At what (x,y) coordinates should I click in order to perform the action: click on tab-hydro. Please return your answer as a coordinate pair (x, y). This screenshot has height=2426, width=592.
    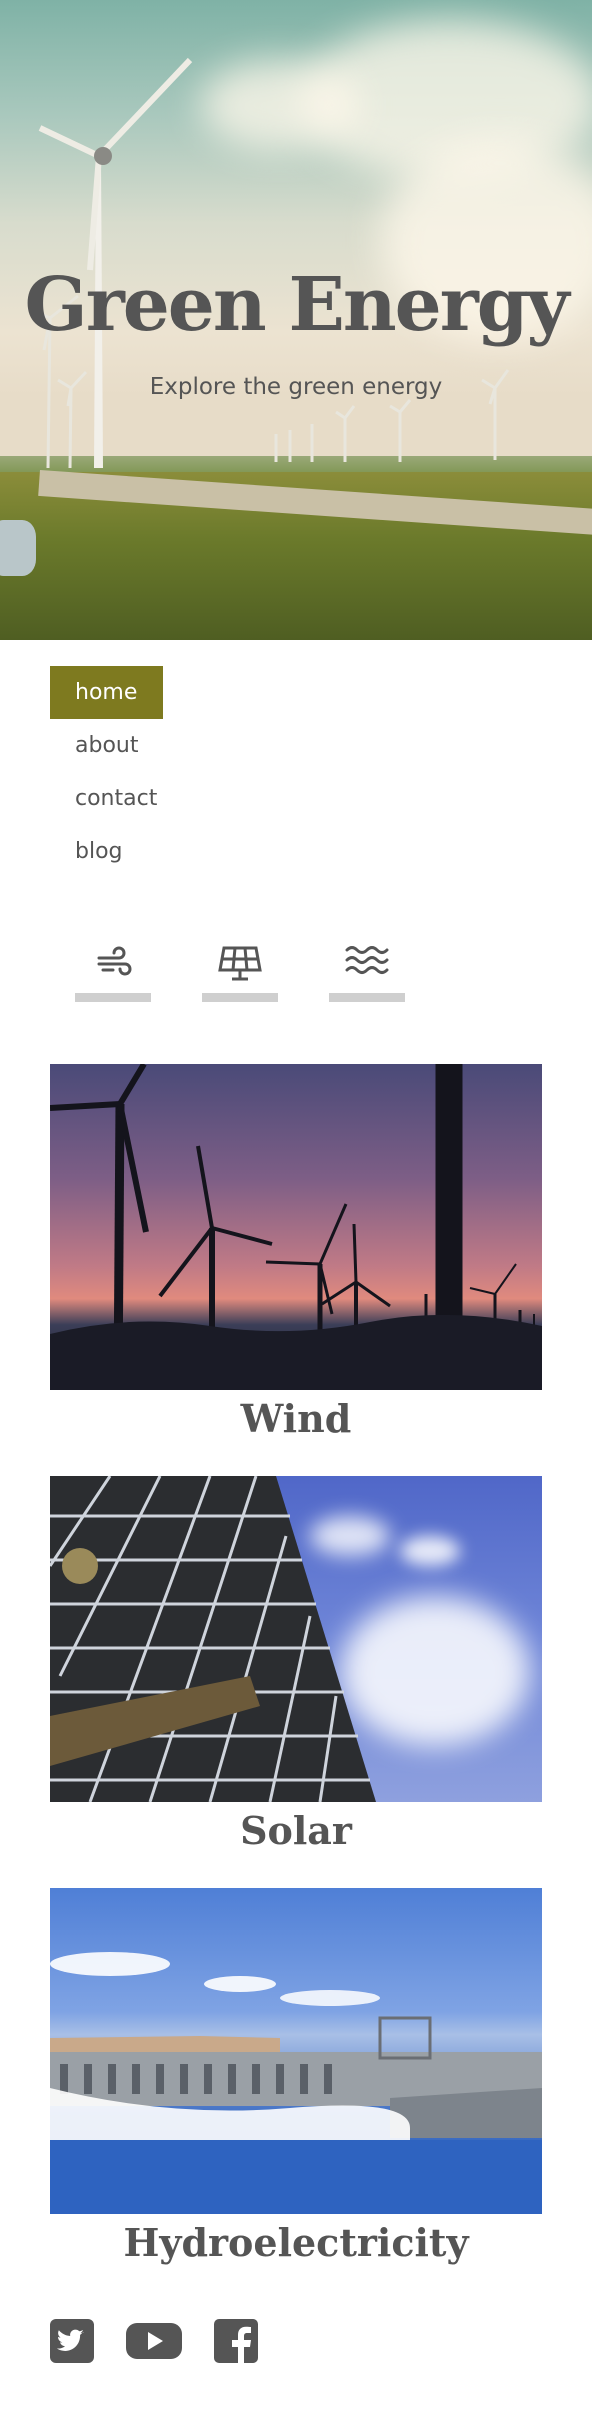
    Looking at the image, I should click on (367, 971).